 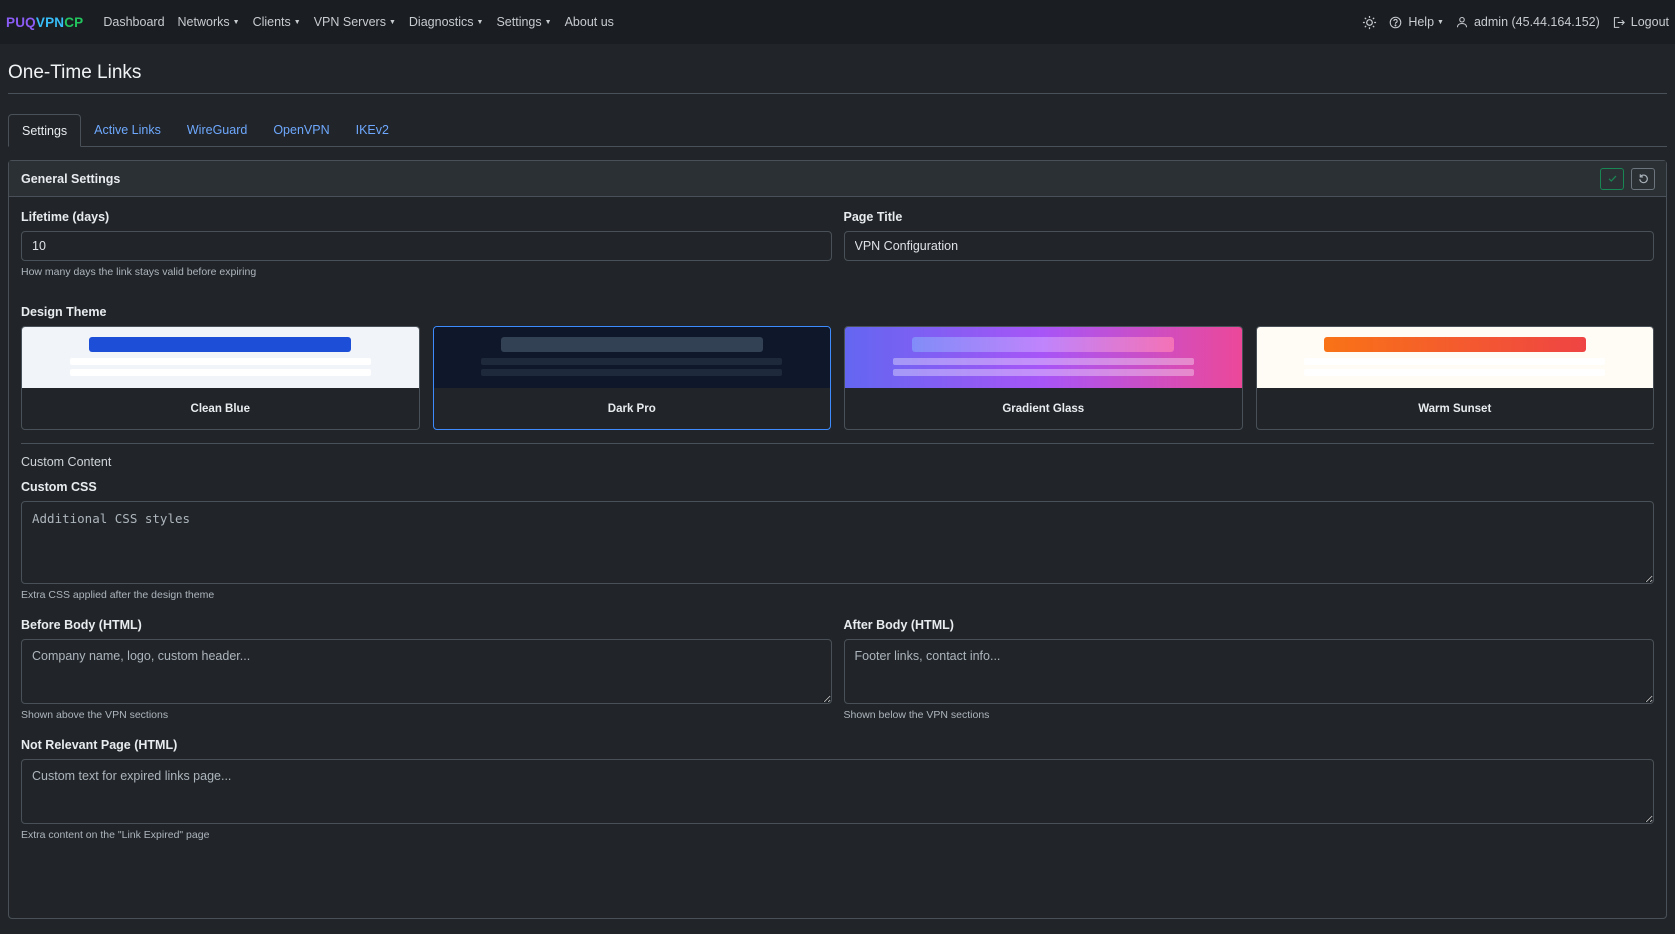 I want to click on nav-dashboard-label: Dashboard, so click(x=134, y=22).